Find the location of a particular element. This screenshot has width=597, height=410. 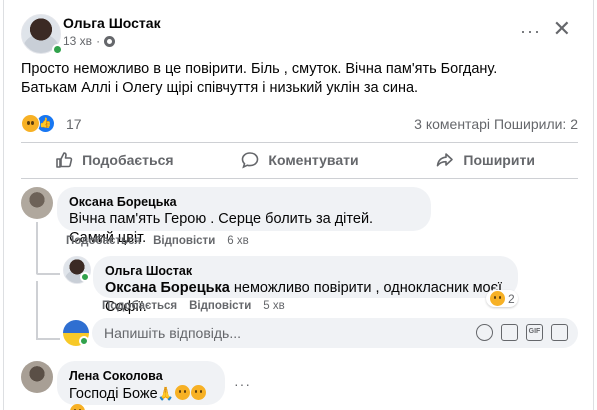

post-actions: Подобається Коментувати Поширити is located at coordinates (299, 160).